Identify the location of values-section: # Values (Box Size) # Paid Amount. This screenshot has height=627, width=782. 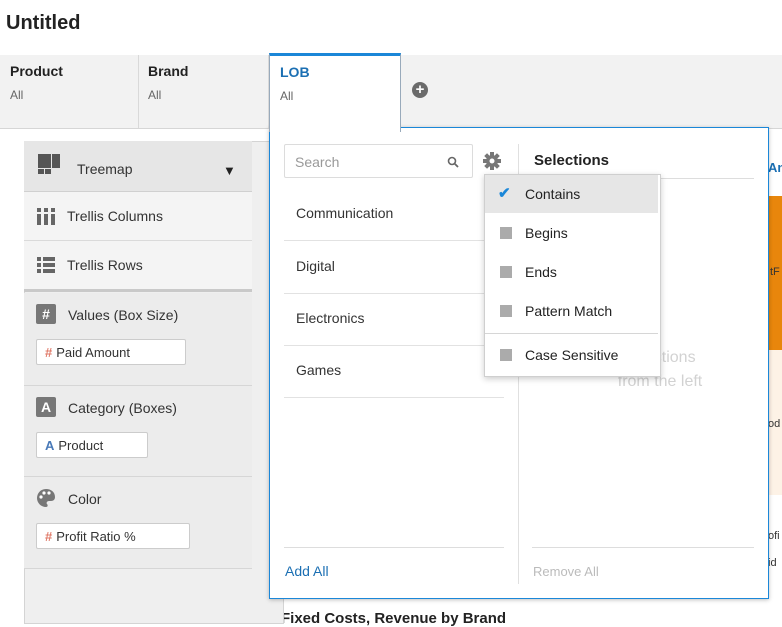
(138, 339).